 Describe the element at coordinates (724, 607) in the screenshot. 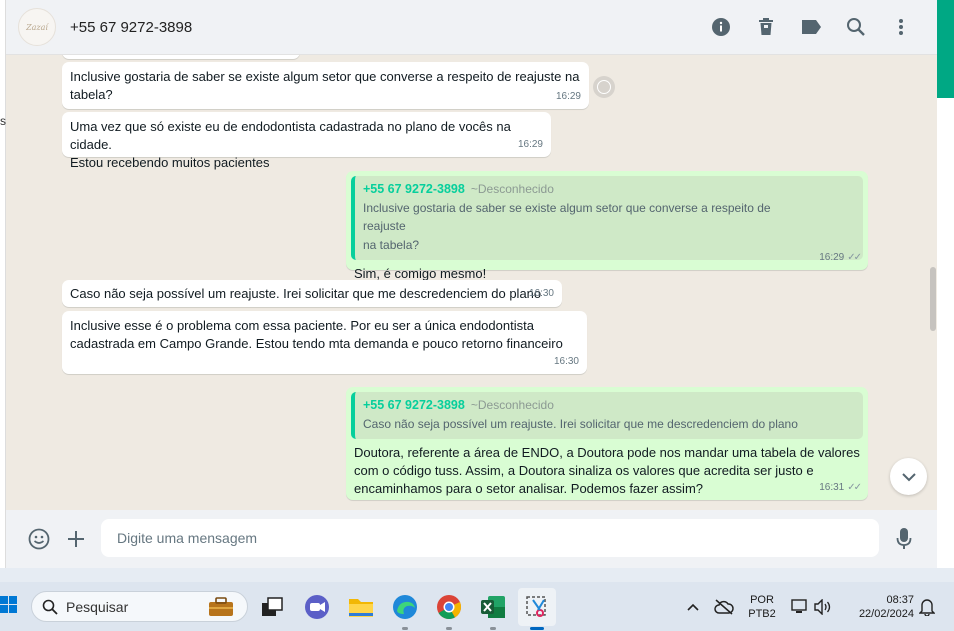

I see `cloud-offline-icon` at that location.